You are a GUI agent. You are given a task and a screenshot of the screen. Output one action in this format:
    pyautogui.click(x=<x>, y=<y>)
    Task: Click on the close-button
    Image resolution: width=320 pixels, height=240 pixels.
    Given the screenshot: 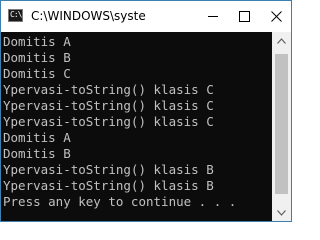 What is the action you would take?
    pyautogui.click(x=276, y=16)
    